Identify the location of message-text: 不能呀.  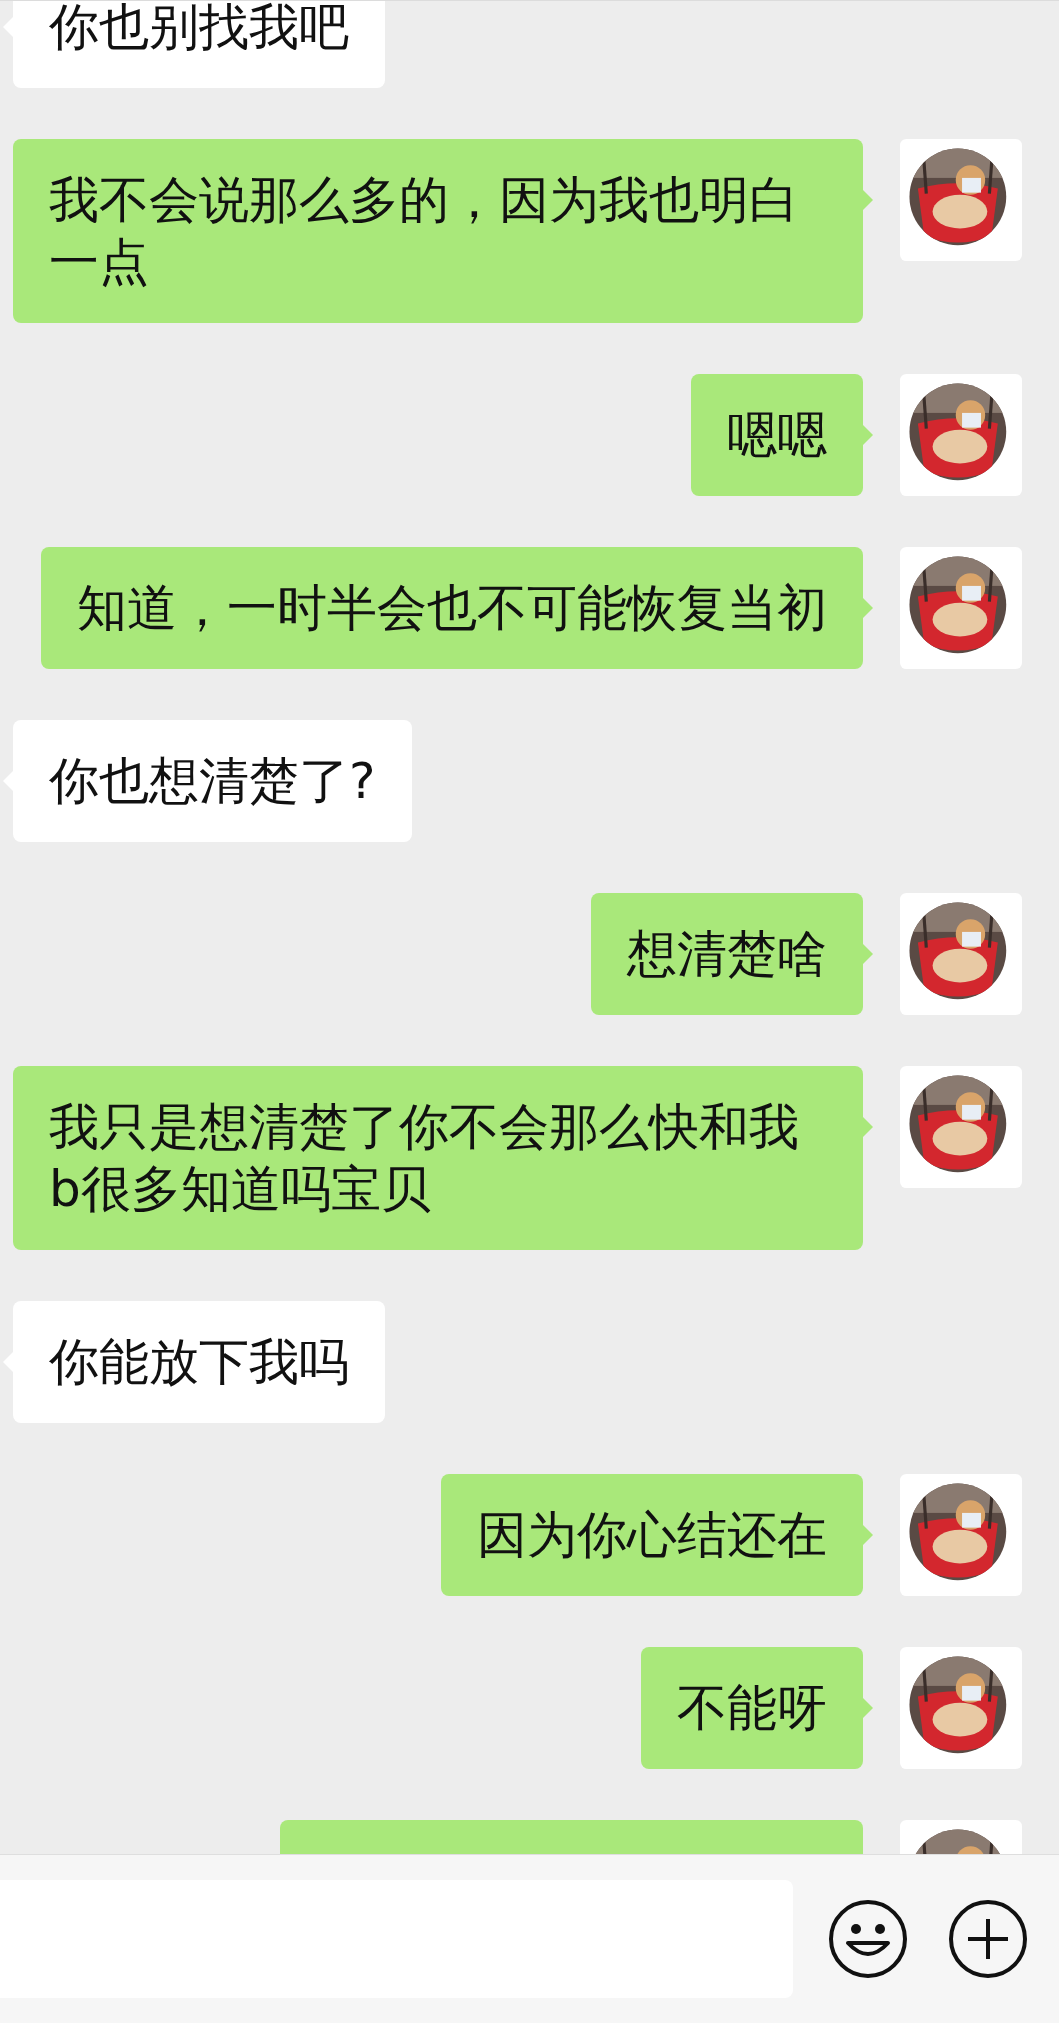
(752, 1708).